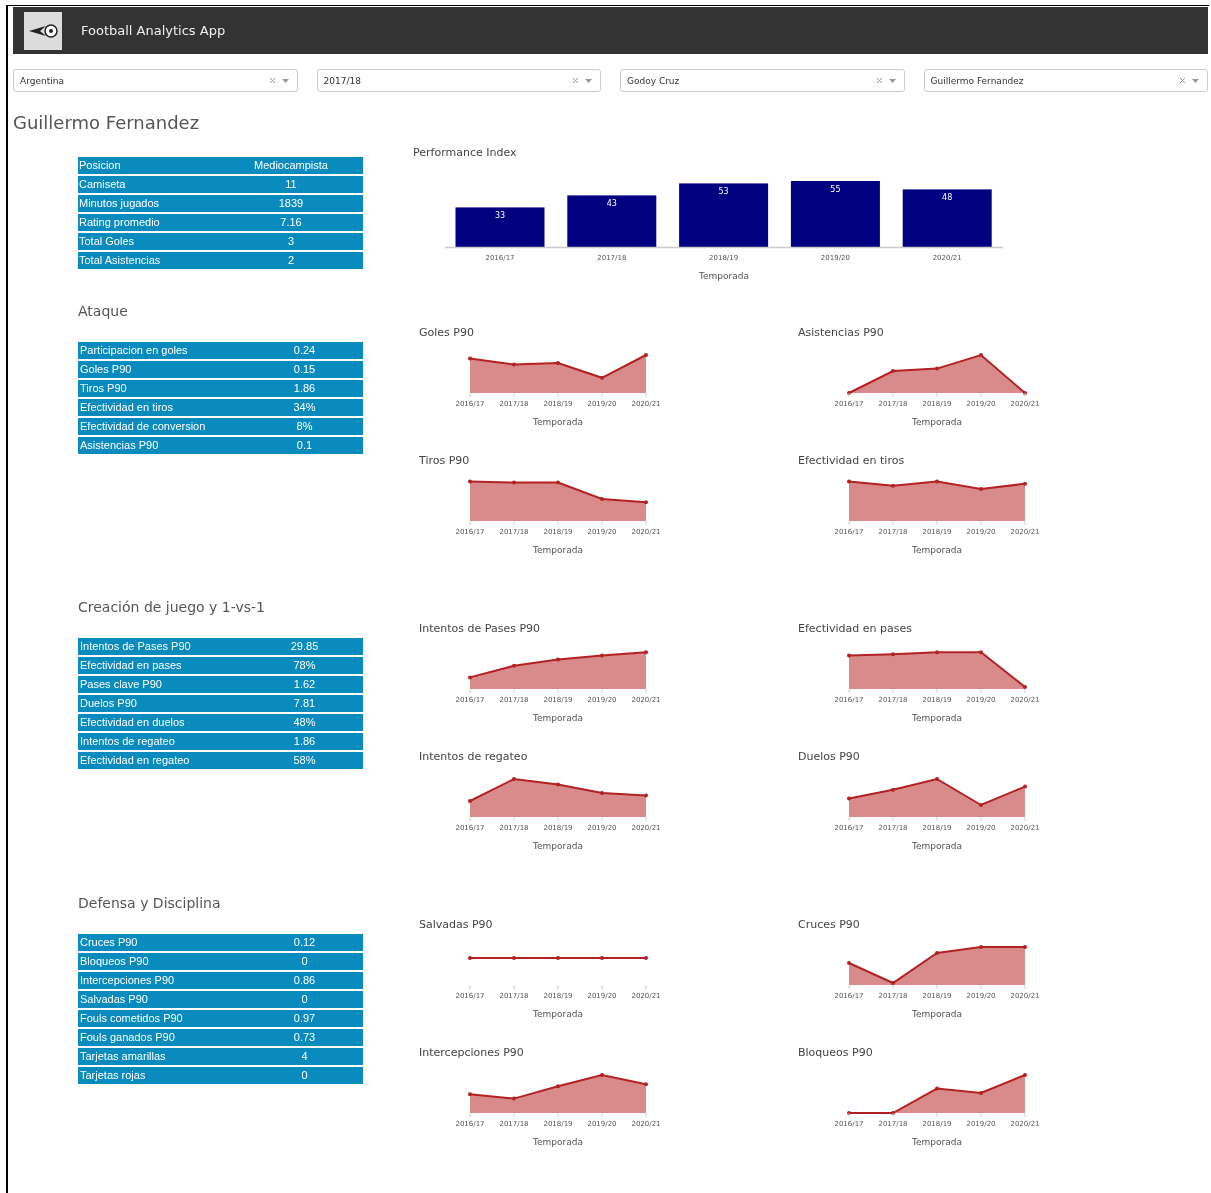 The image size is (1211, 1193). I want to click on table-cell-text: 58%, so click(304, 760).